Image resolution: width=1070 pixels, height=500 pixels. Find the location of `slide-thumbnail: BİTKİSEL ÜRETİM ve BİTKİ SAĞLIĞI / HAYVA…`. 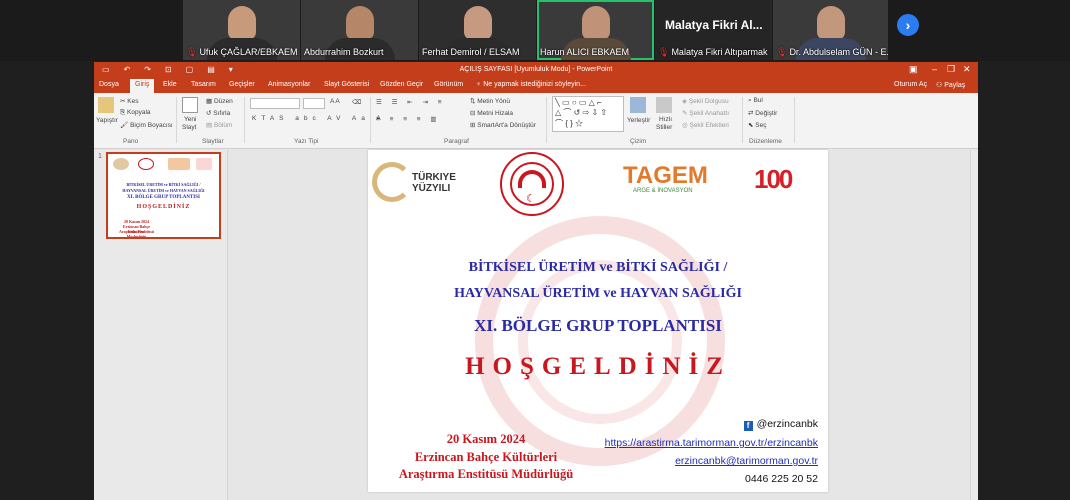

slide-thumbnail: BİTKİSEL ÜRETİM ve BİTKİ SAĞLIĞI / HAYVA… is located at coordinates (163, 195).